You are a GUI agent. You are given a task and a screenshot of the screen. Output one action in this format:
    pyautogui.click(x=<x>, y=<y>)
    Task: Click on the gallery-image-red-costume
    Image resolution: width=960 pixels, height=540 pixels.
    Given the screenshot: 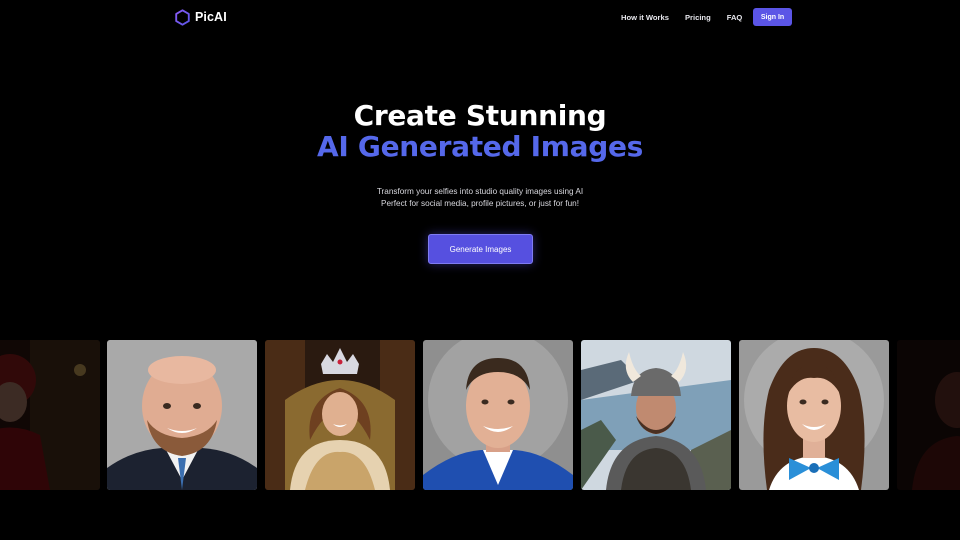 What is the action you would take?
    pyautogui.click(x=50, y=415)
    